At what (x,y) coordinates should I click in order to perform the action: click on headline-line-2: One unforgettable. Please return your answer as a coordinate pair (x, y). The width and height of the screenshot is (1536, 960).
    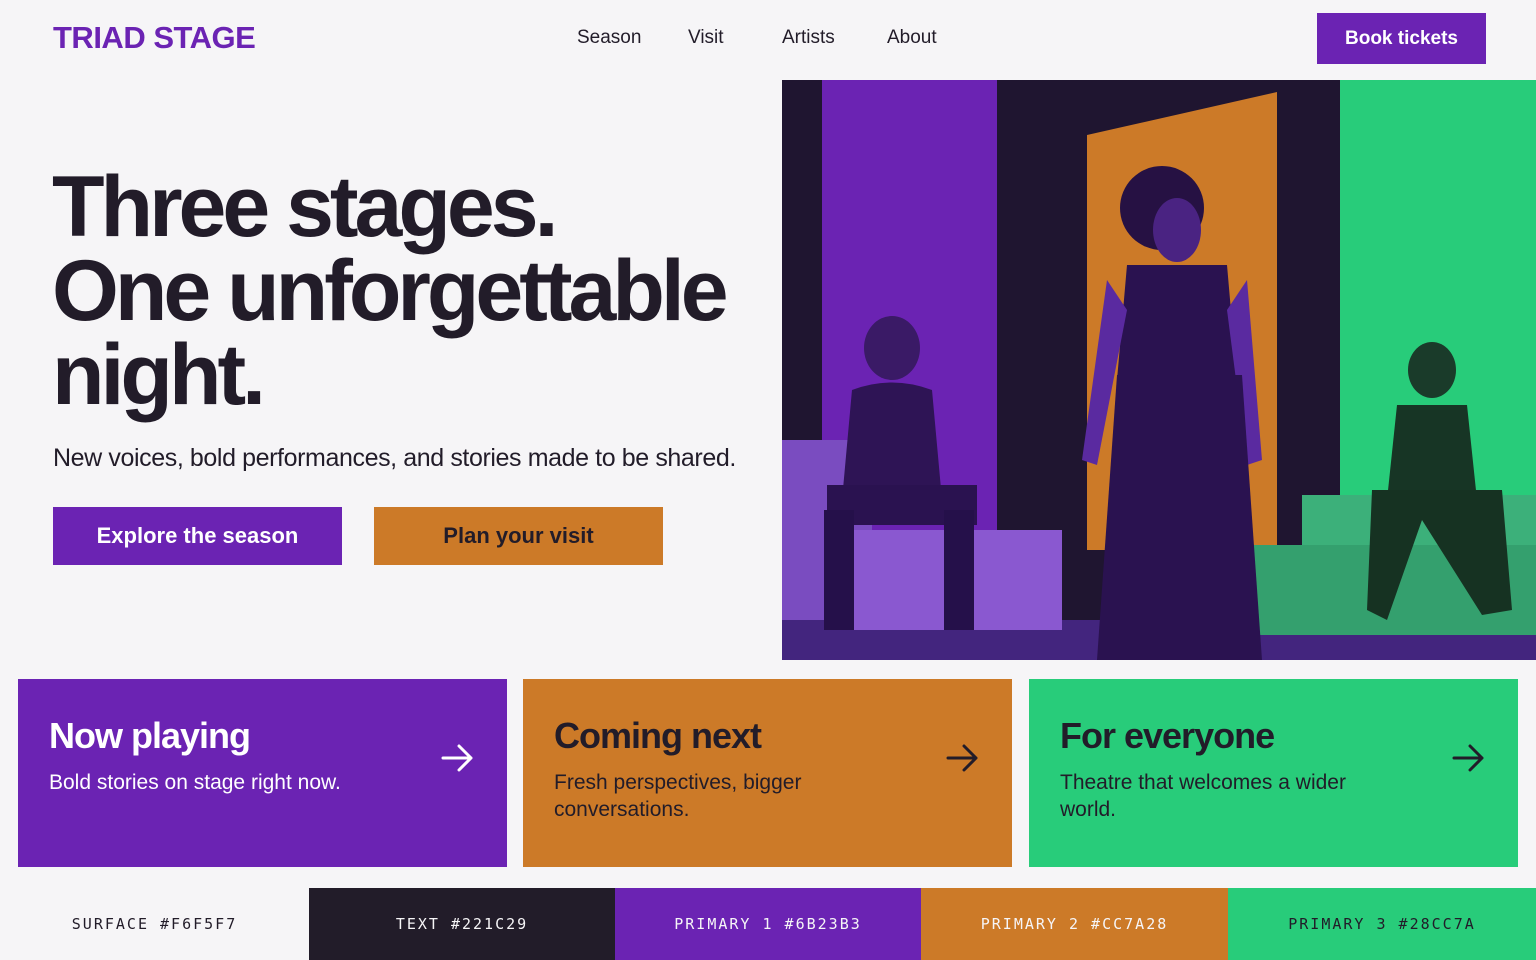
    Looking at the image, I should click on (390, 291).